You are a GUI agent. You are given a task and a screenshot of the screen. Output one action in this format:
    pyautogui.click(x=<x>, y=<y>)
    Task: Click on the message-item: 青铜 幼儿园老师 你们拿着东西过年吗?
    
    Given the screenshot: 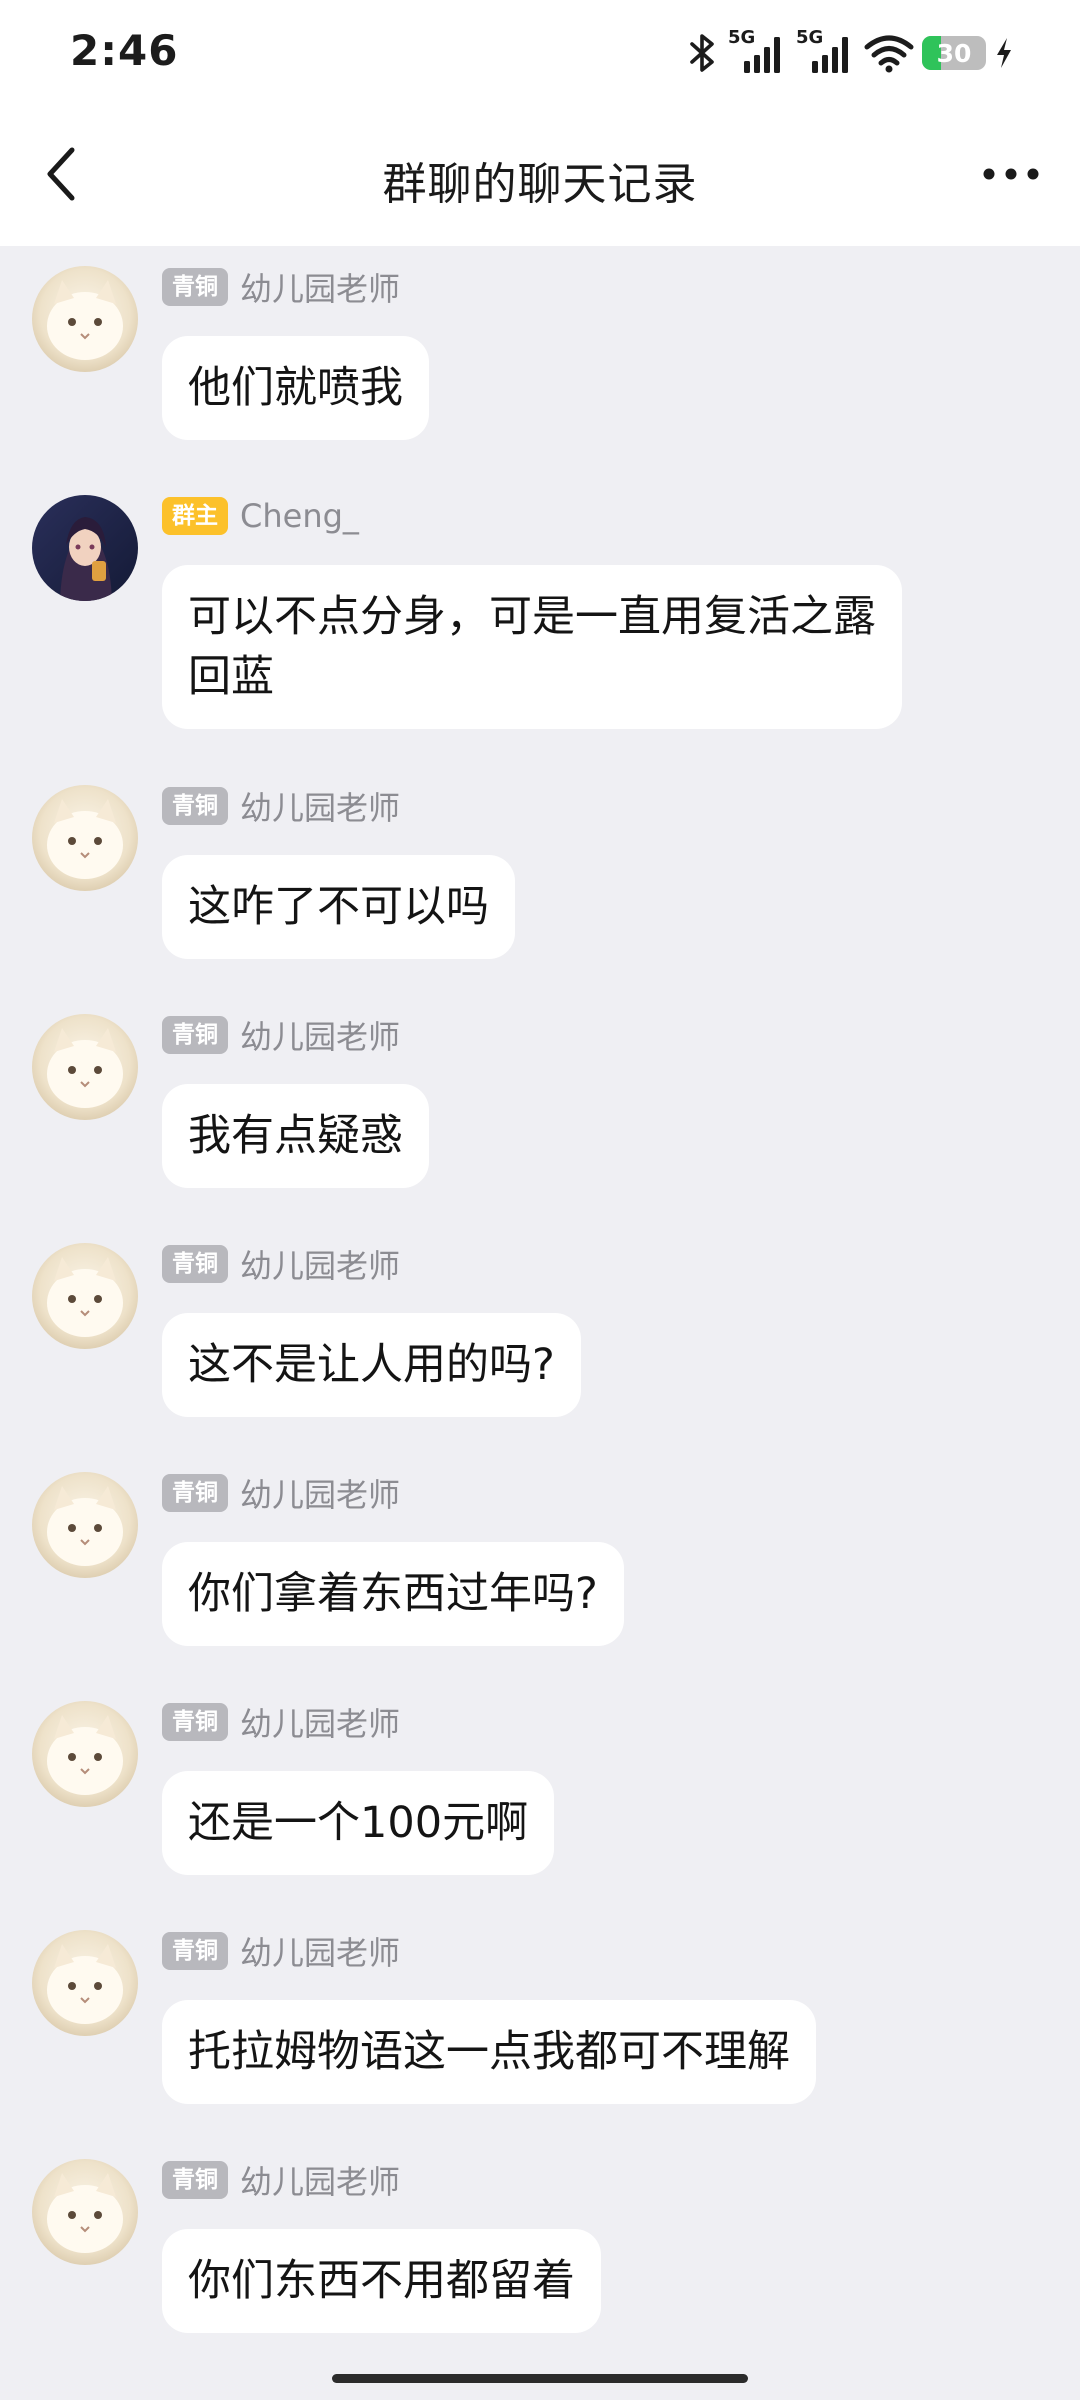 What is the action you would take?
    pyautogui.click(x=540, y=1566)
    